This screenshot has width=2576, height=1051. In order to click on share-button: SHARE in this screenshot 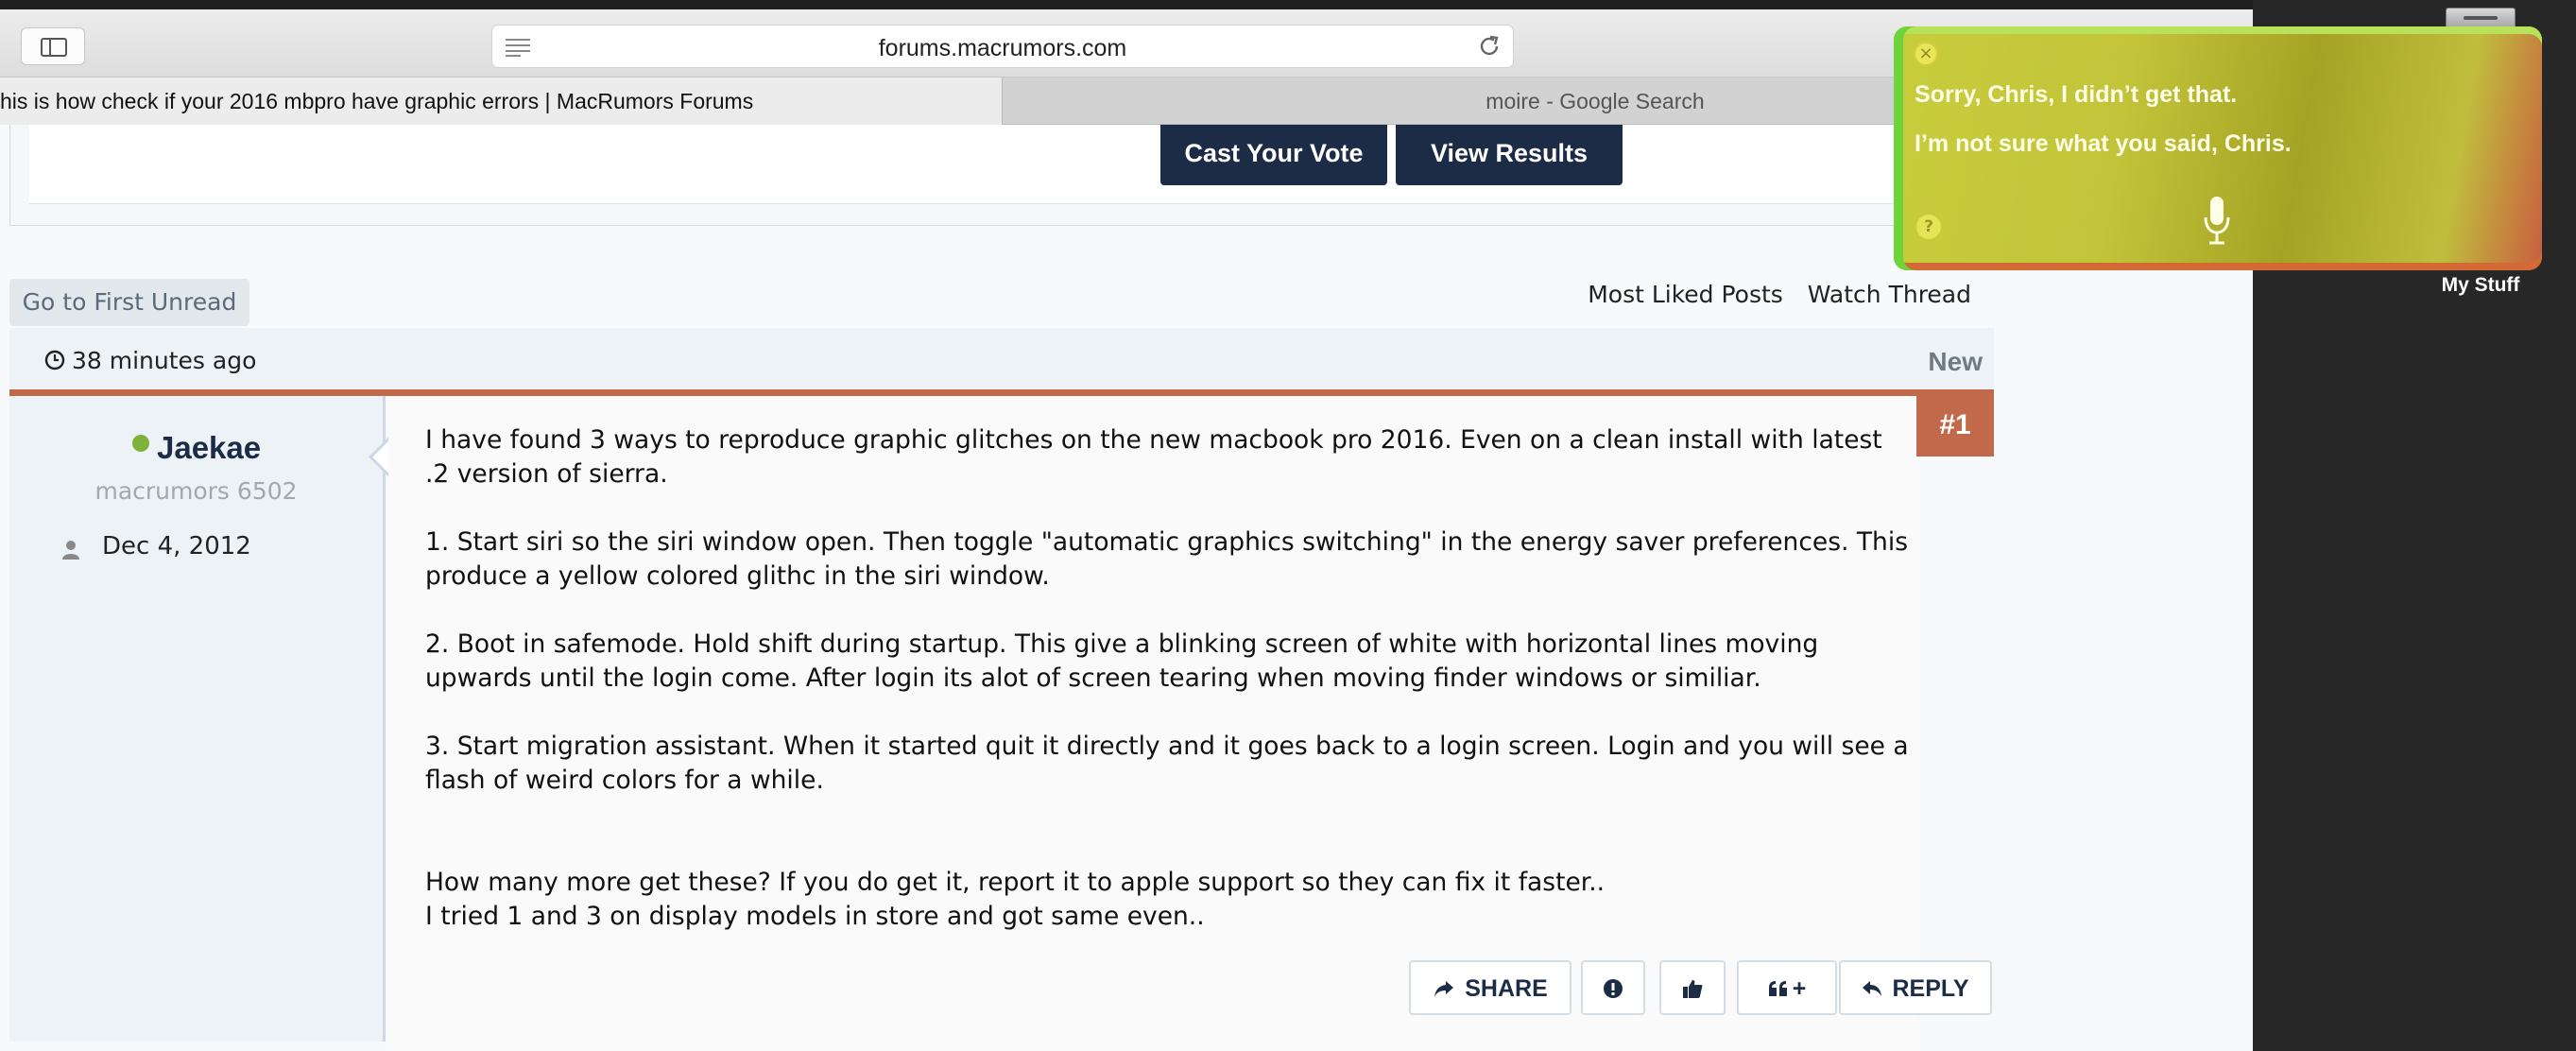, I will do `click(1490, 987)`.